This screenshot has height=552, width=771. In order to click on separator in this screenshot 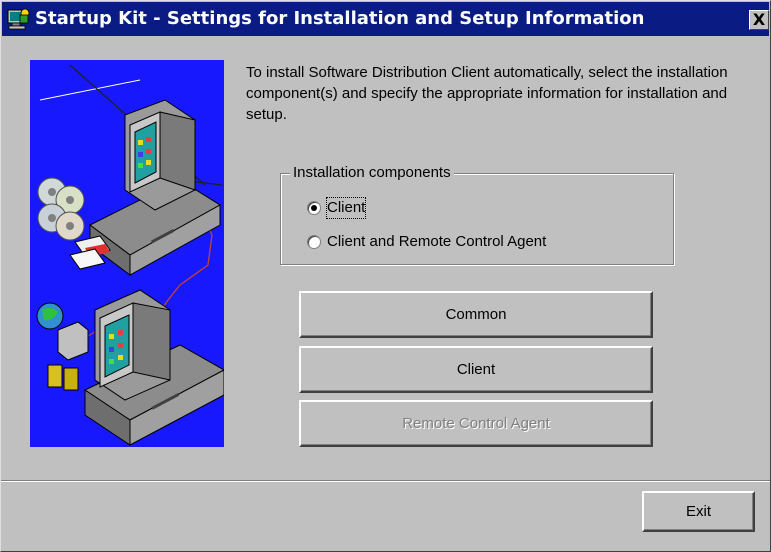, I will do `click(385, 481)`.